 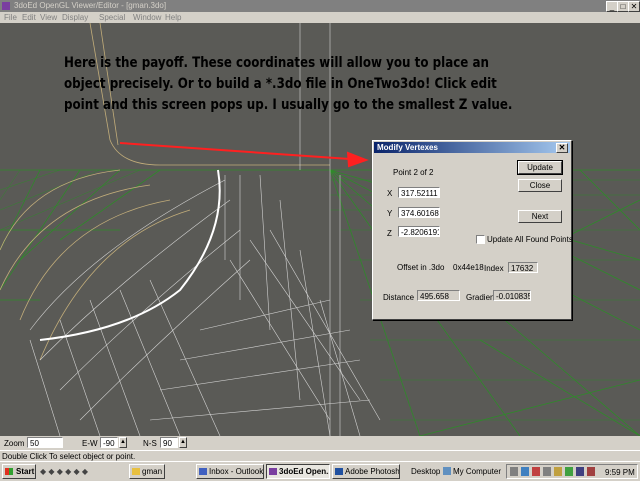 What do you see at coordinates (6, 6) in the screenshot?
I see `app-icon` at bounding box center [6, 6].